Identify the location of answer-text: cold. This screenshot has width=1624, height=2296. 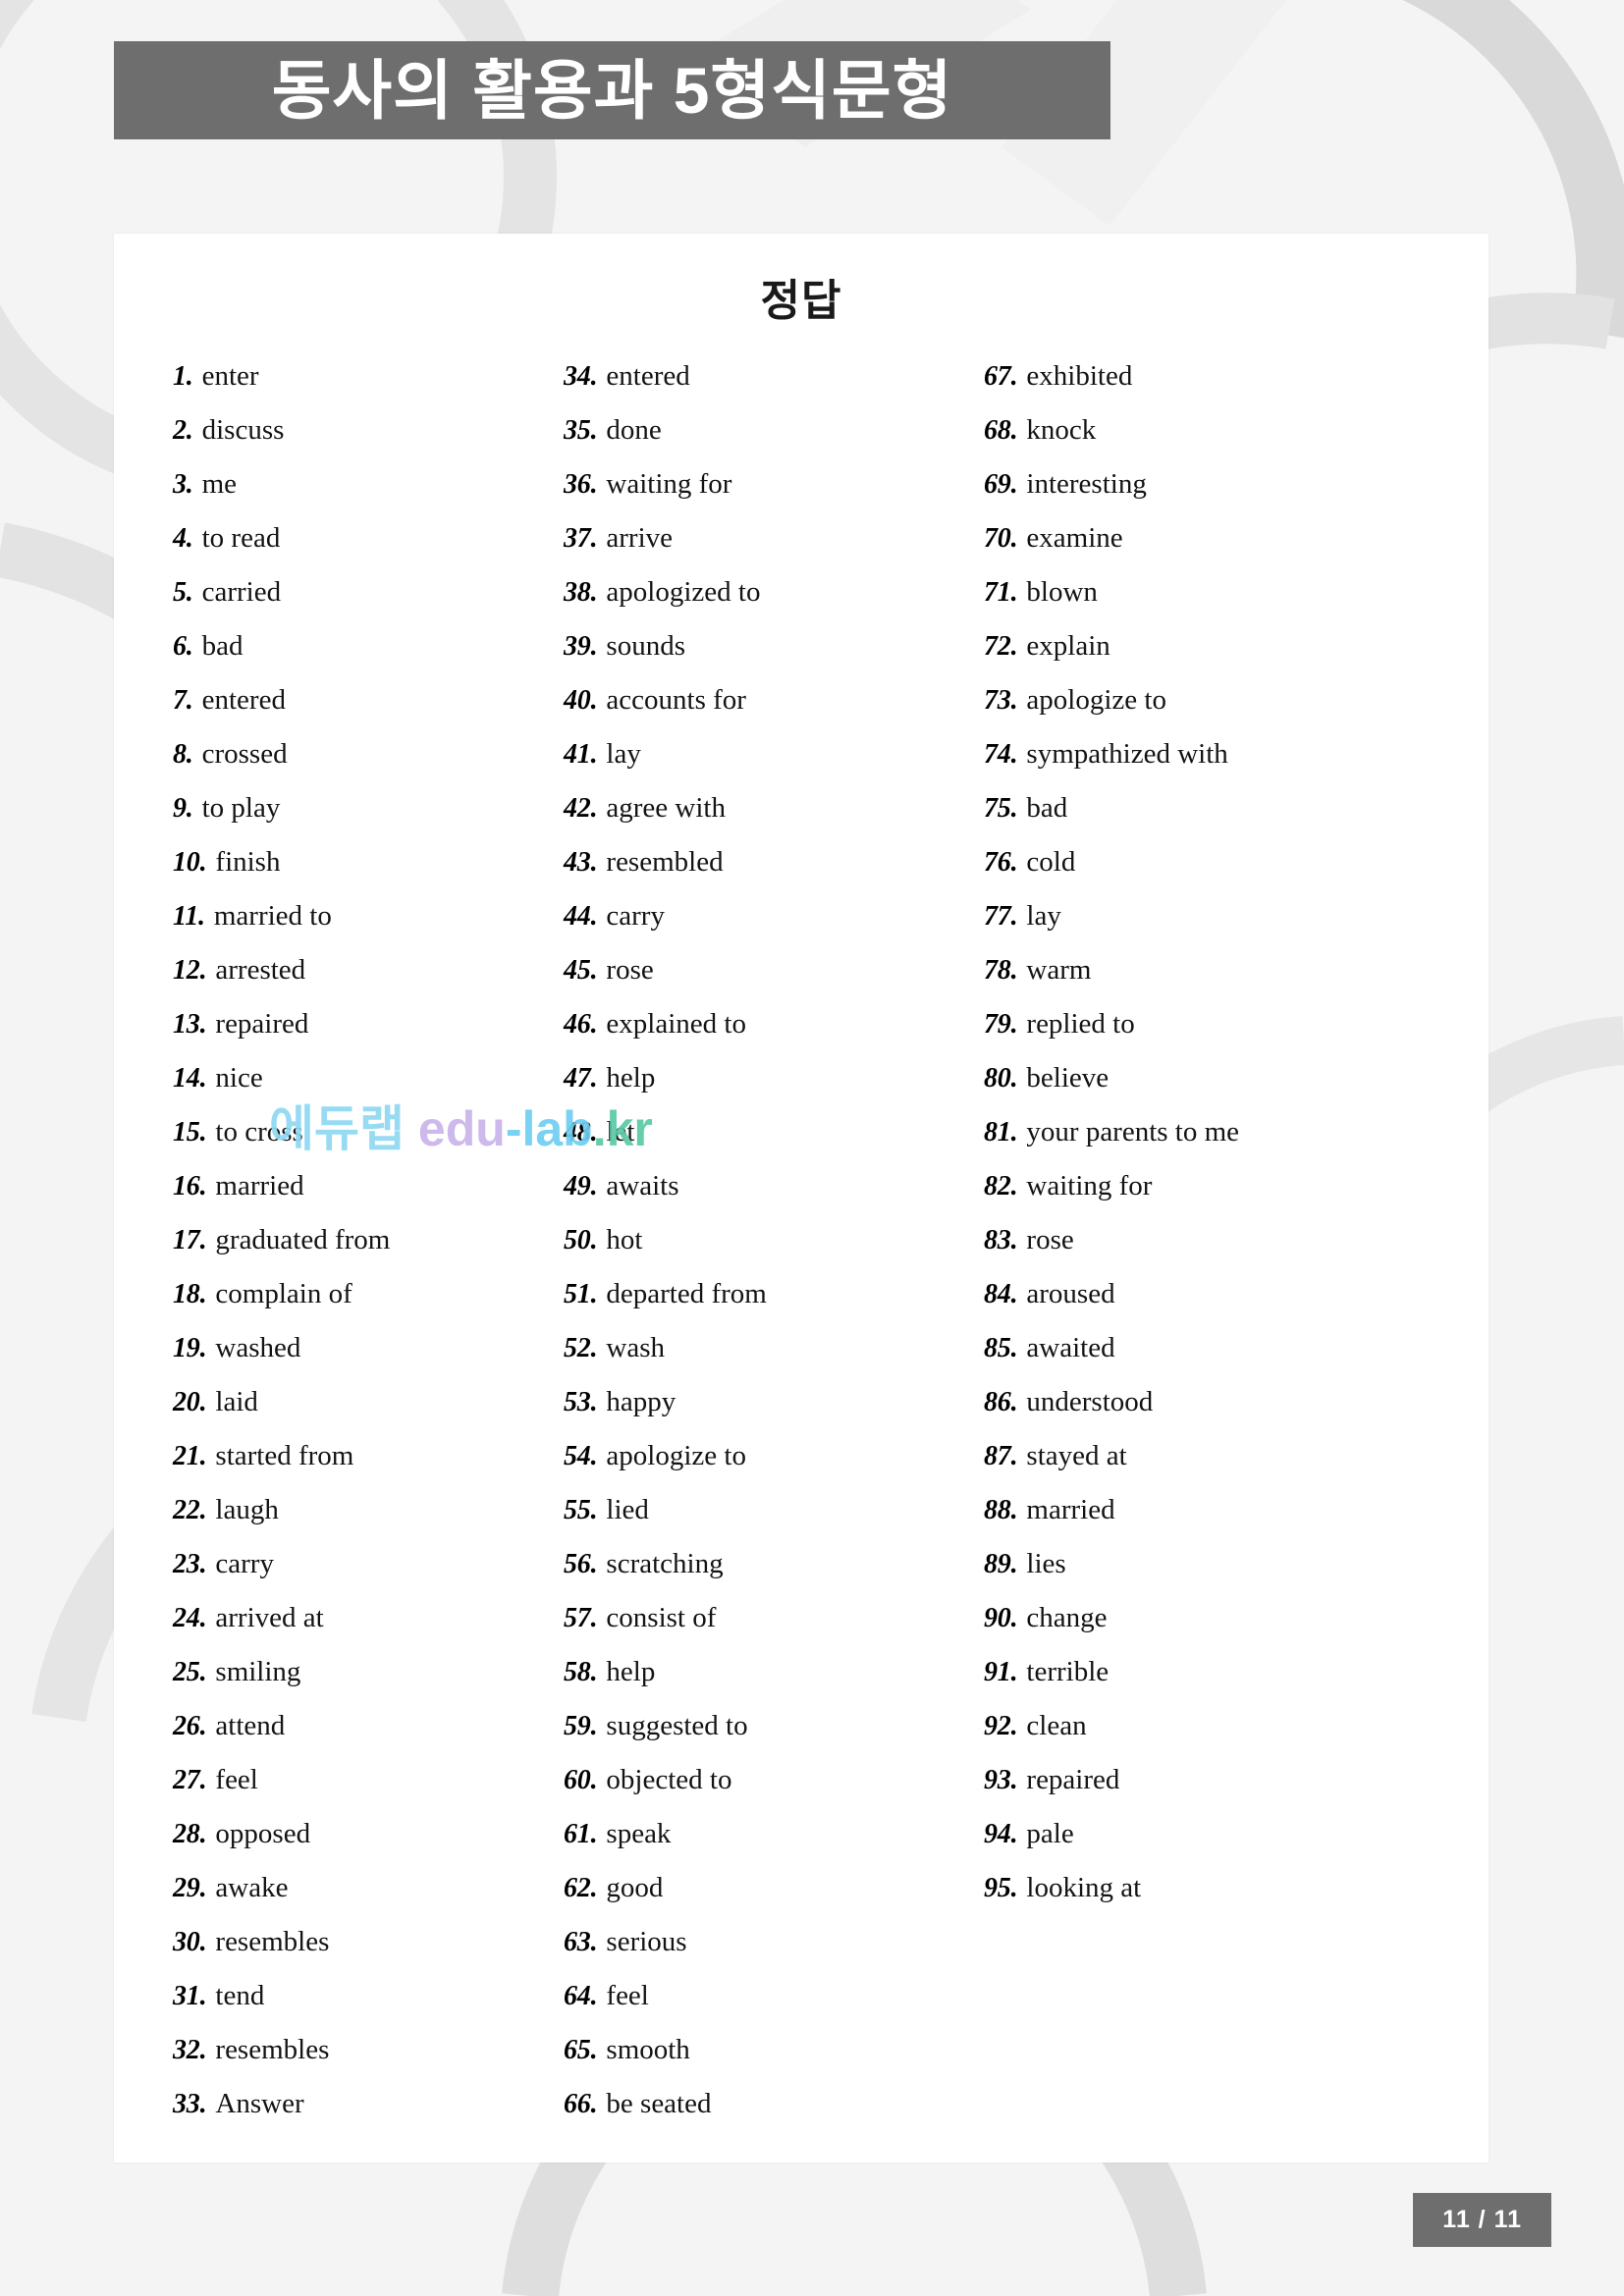
(1051, 862).